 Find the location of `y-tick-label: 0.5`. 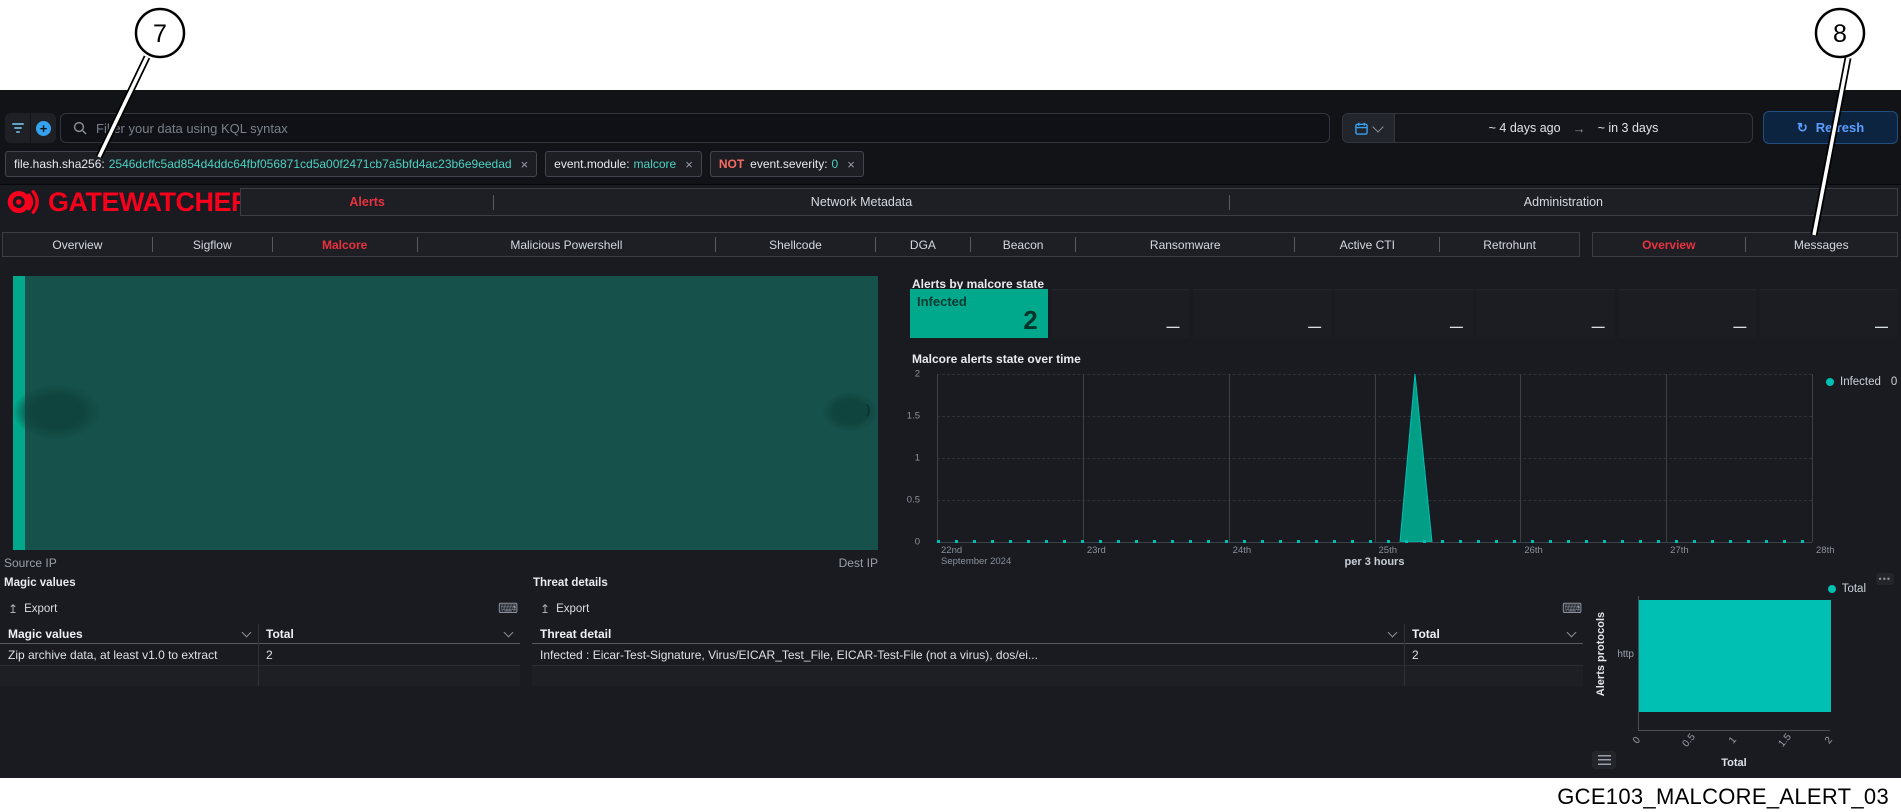

y-tick-label: 0.5 is located at coordinates (913, 500).